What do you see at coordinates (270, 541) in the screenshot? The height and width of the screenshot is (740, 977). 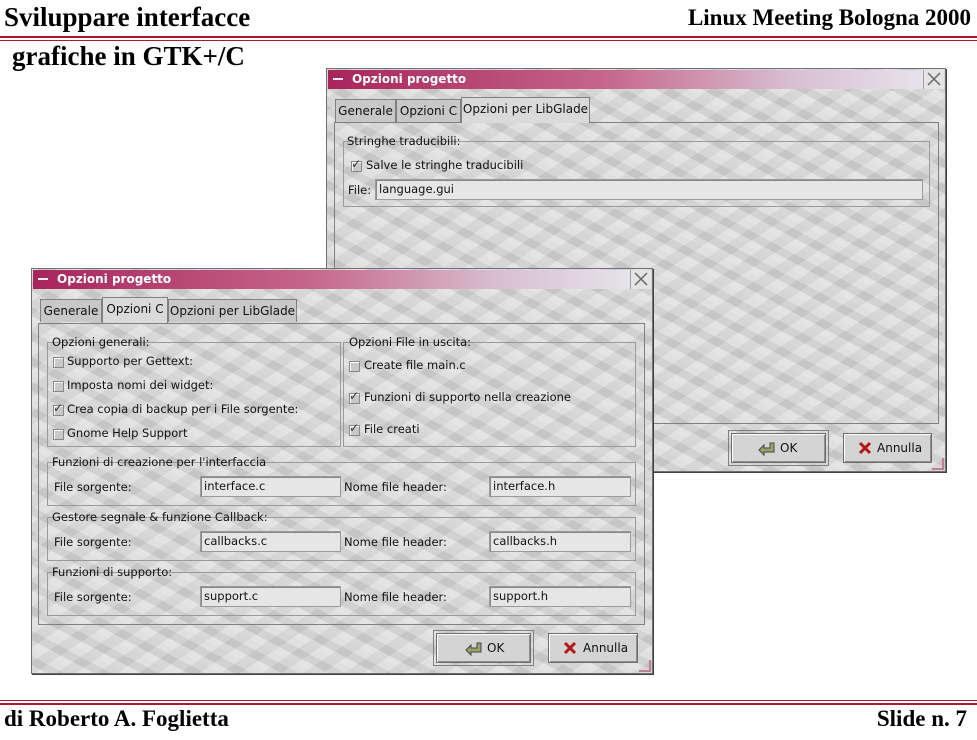 I see `callback-source-input: callbacks.c` at bounding box center [270, 541].